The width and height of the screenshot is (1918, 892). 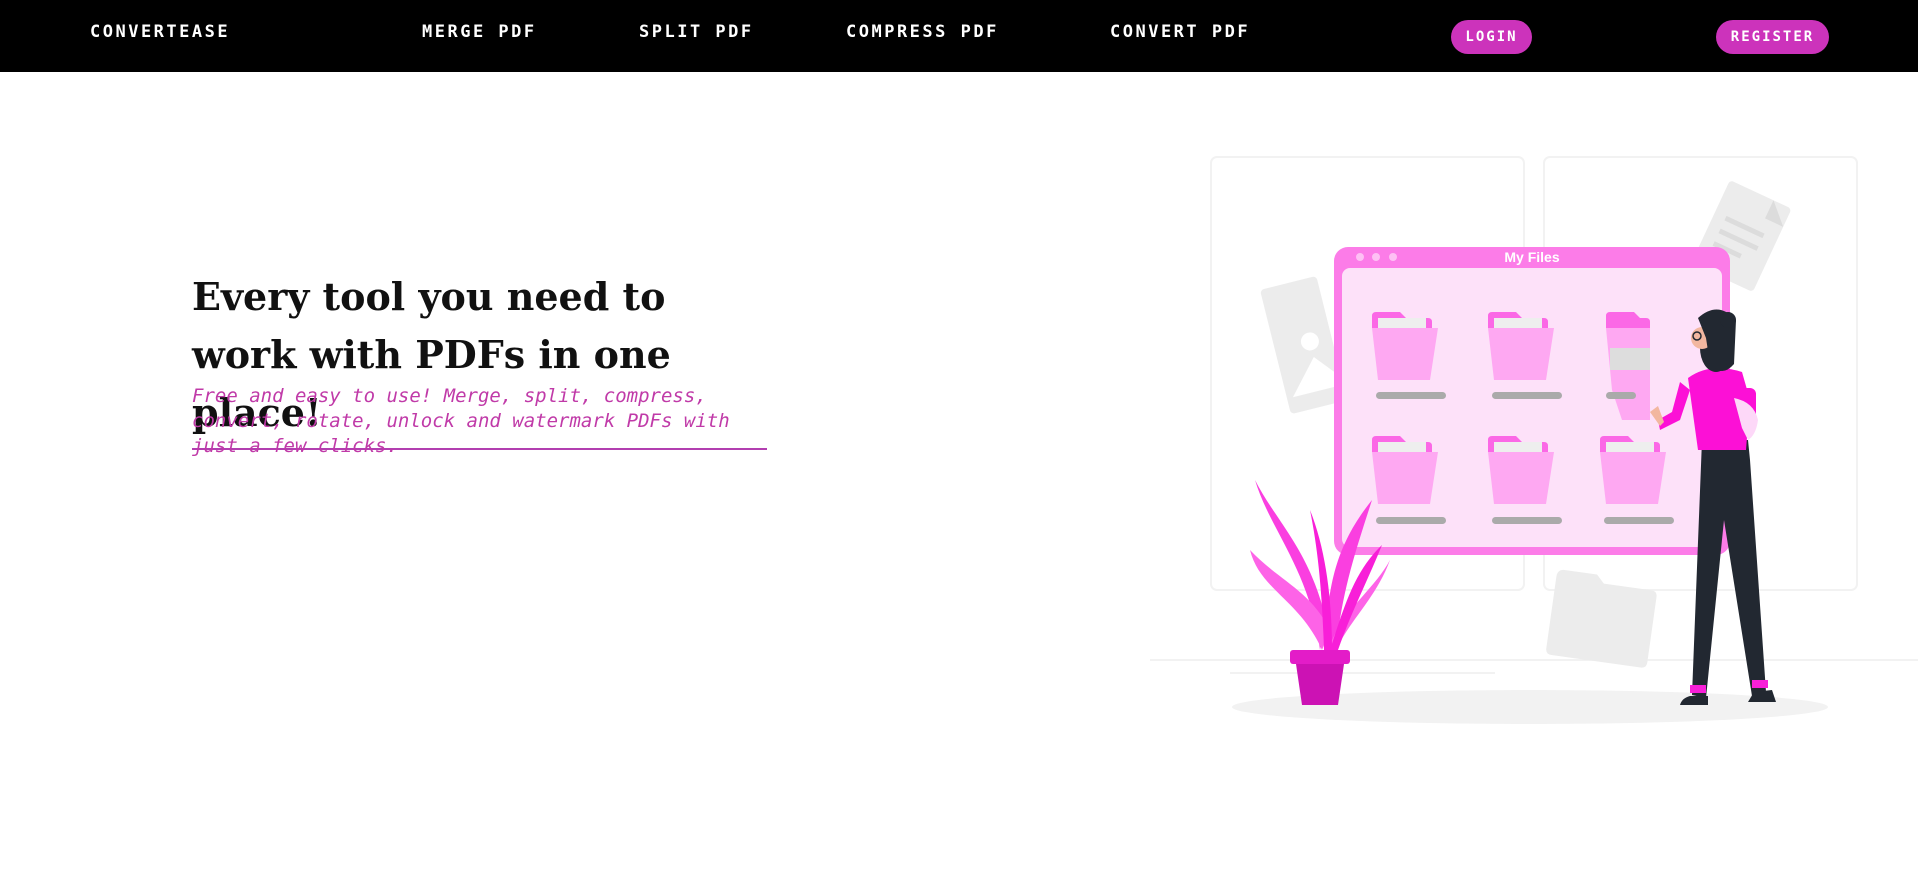 I want to click on nav-compress-pdf: COMPRESS PDF, so click(x=922, y=32).